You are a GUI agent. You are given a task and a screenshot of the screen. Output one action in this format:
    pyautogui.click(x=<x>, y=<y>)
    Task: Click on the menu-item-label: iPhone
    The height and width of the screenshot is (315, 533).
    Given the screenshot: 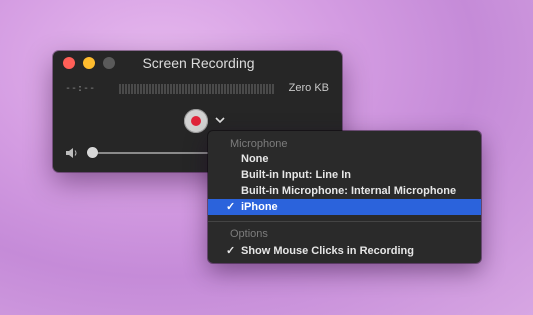 What is the action you would take?
    pyautogui.click(x=259, y=207)
    